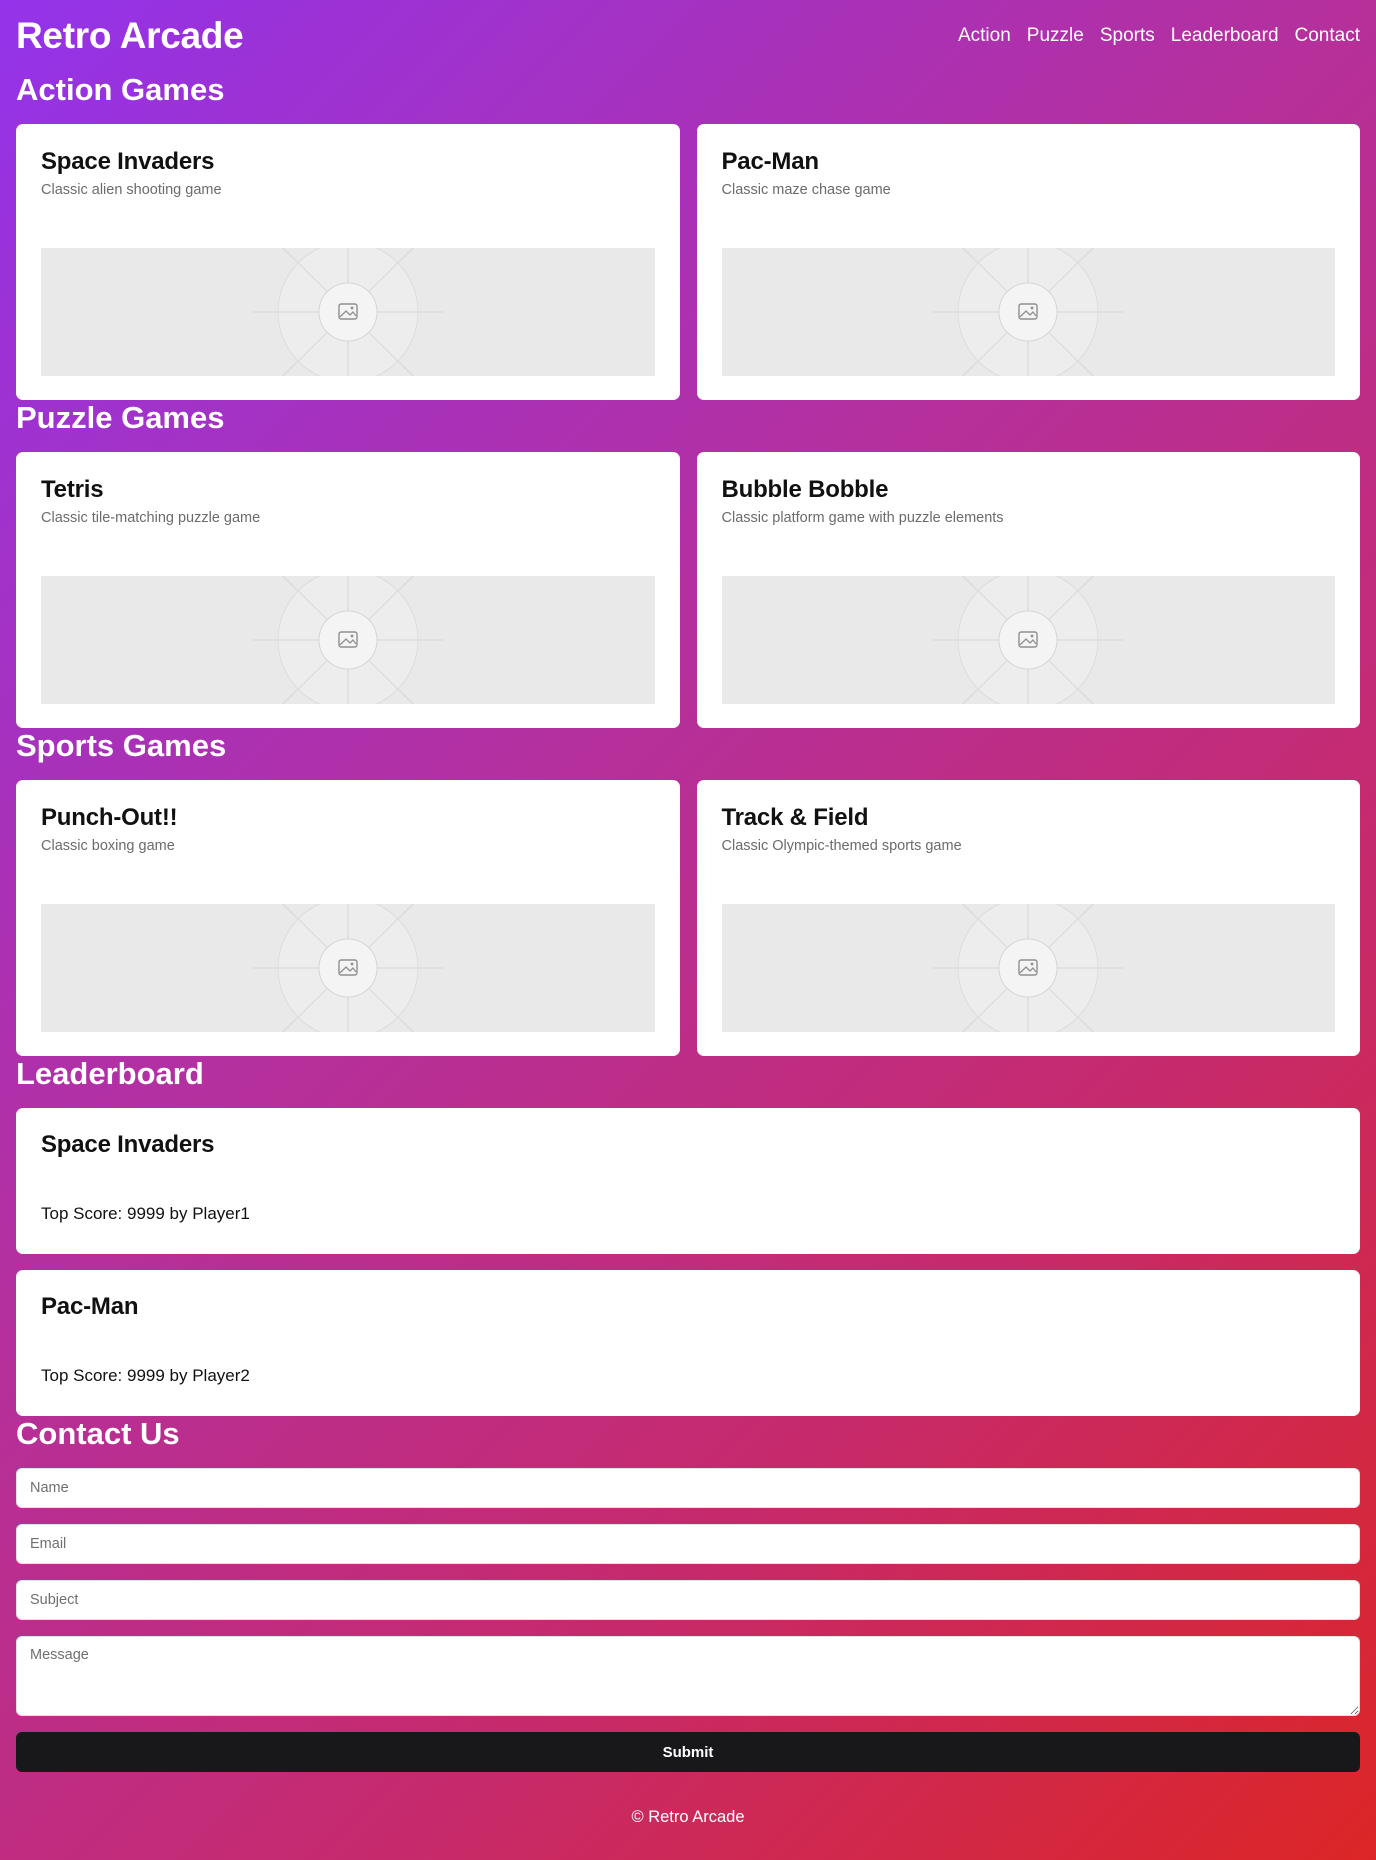 The height and width of the screenshot is (1860, 1376). What do you see at coordinates (120, 89) in the screenshot?
I see `section-title-action: Action Games` at bounding box center [120, 89].